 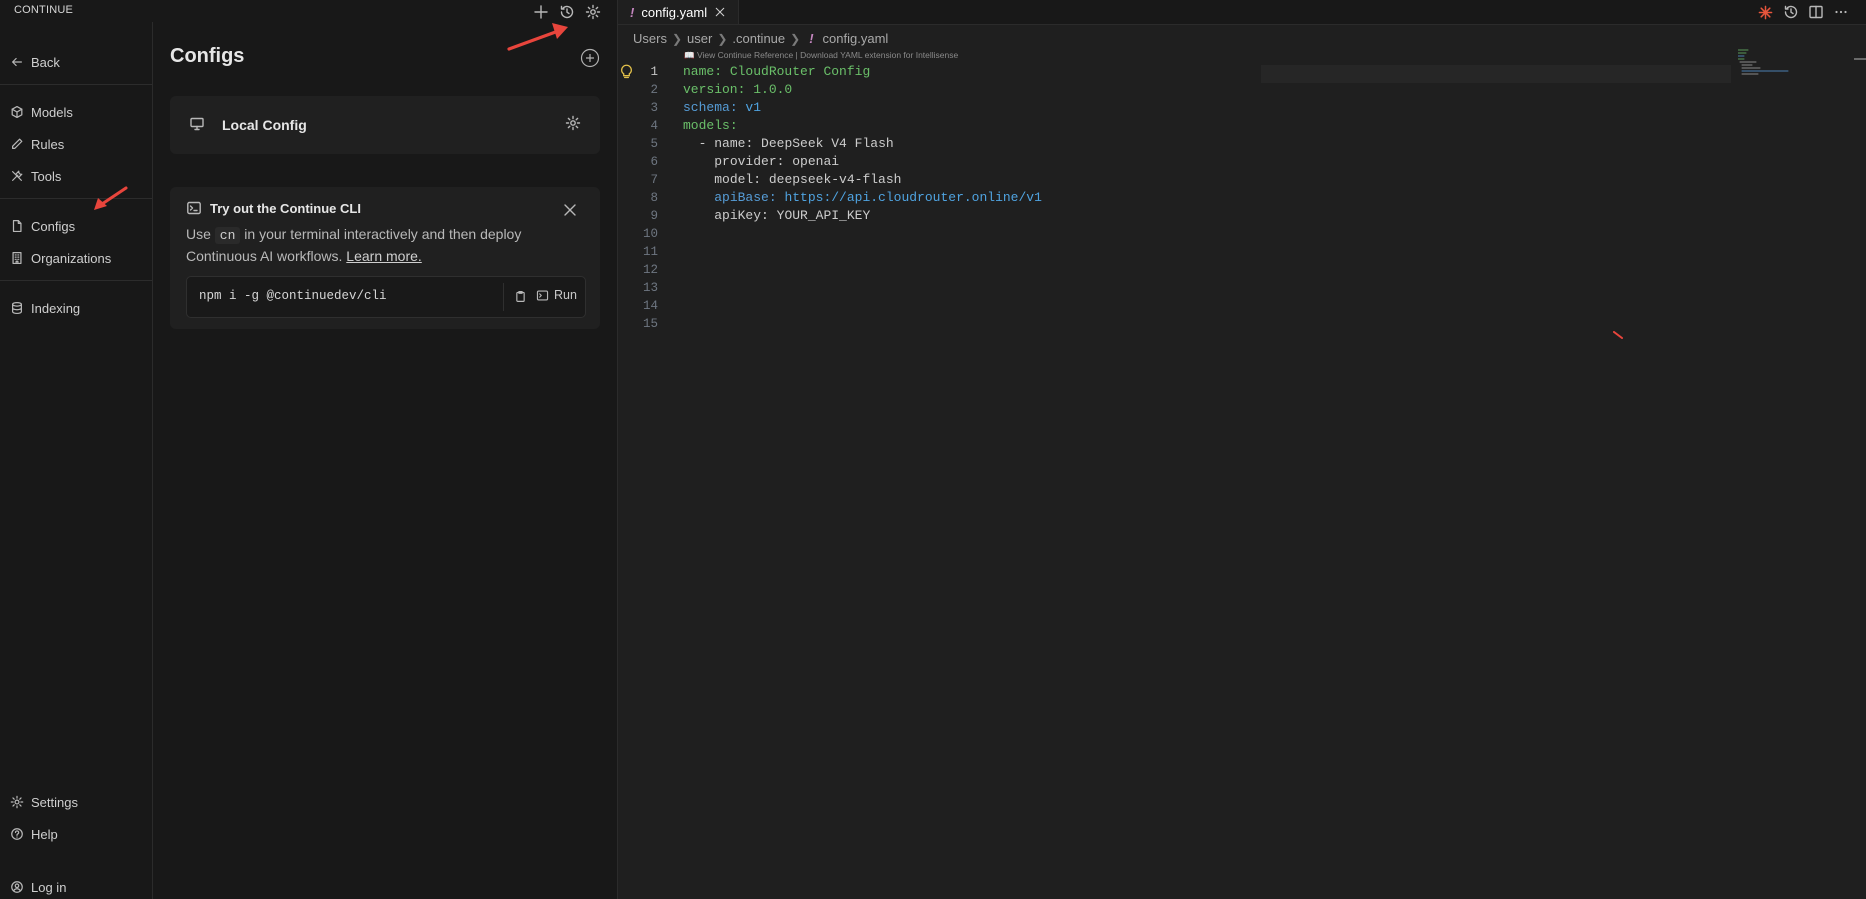 I want to click on local-config-card: Local Config, so click(x=385, y=125).